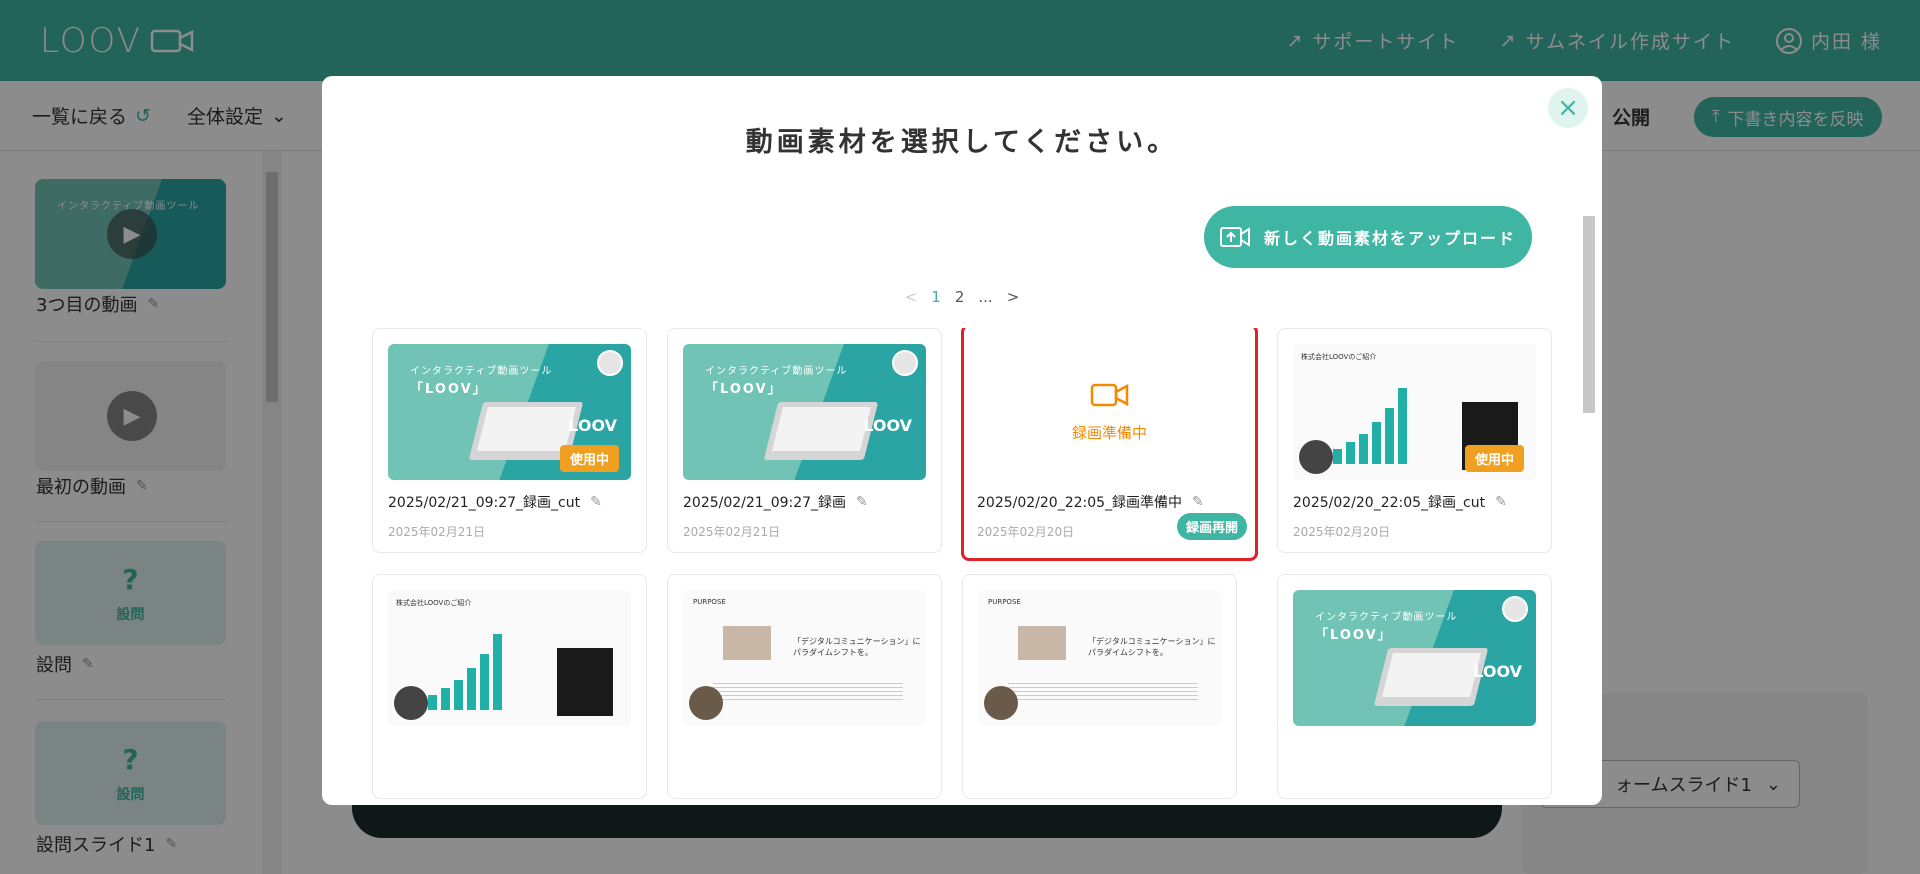 This screenshot has width=1920, height=874. I want to click on video-title: 2025/02/20_22:05_録画準備中 ✎, so click(1090, 502).